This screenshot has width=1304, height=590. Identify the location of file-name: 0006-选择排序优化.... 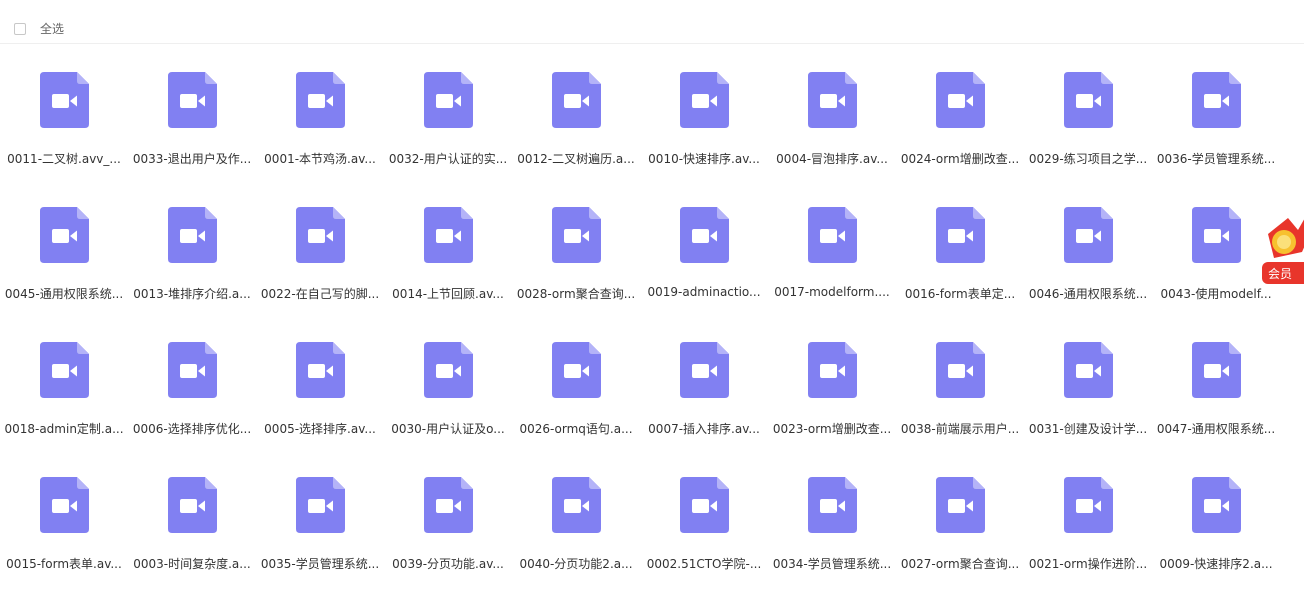
(192, 429).